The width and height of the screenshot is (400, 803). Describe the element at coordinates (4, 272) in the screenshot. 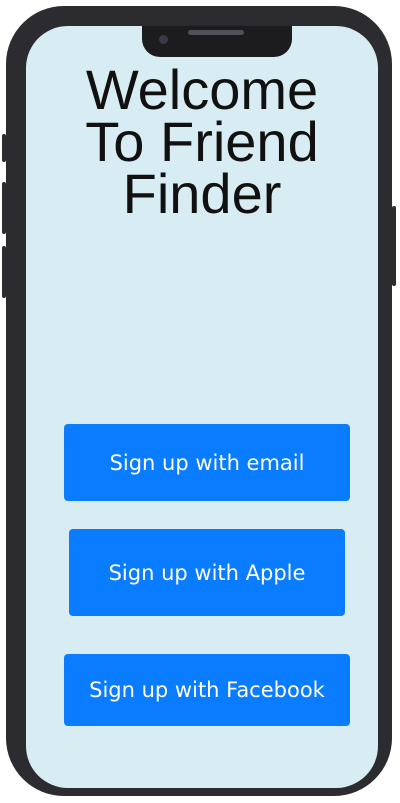

I see `volume-down-button` at that location.